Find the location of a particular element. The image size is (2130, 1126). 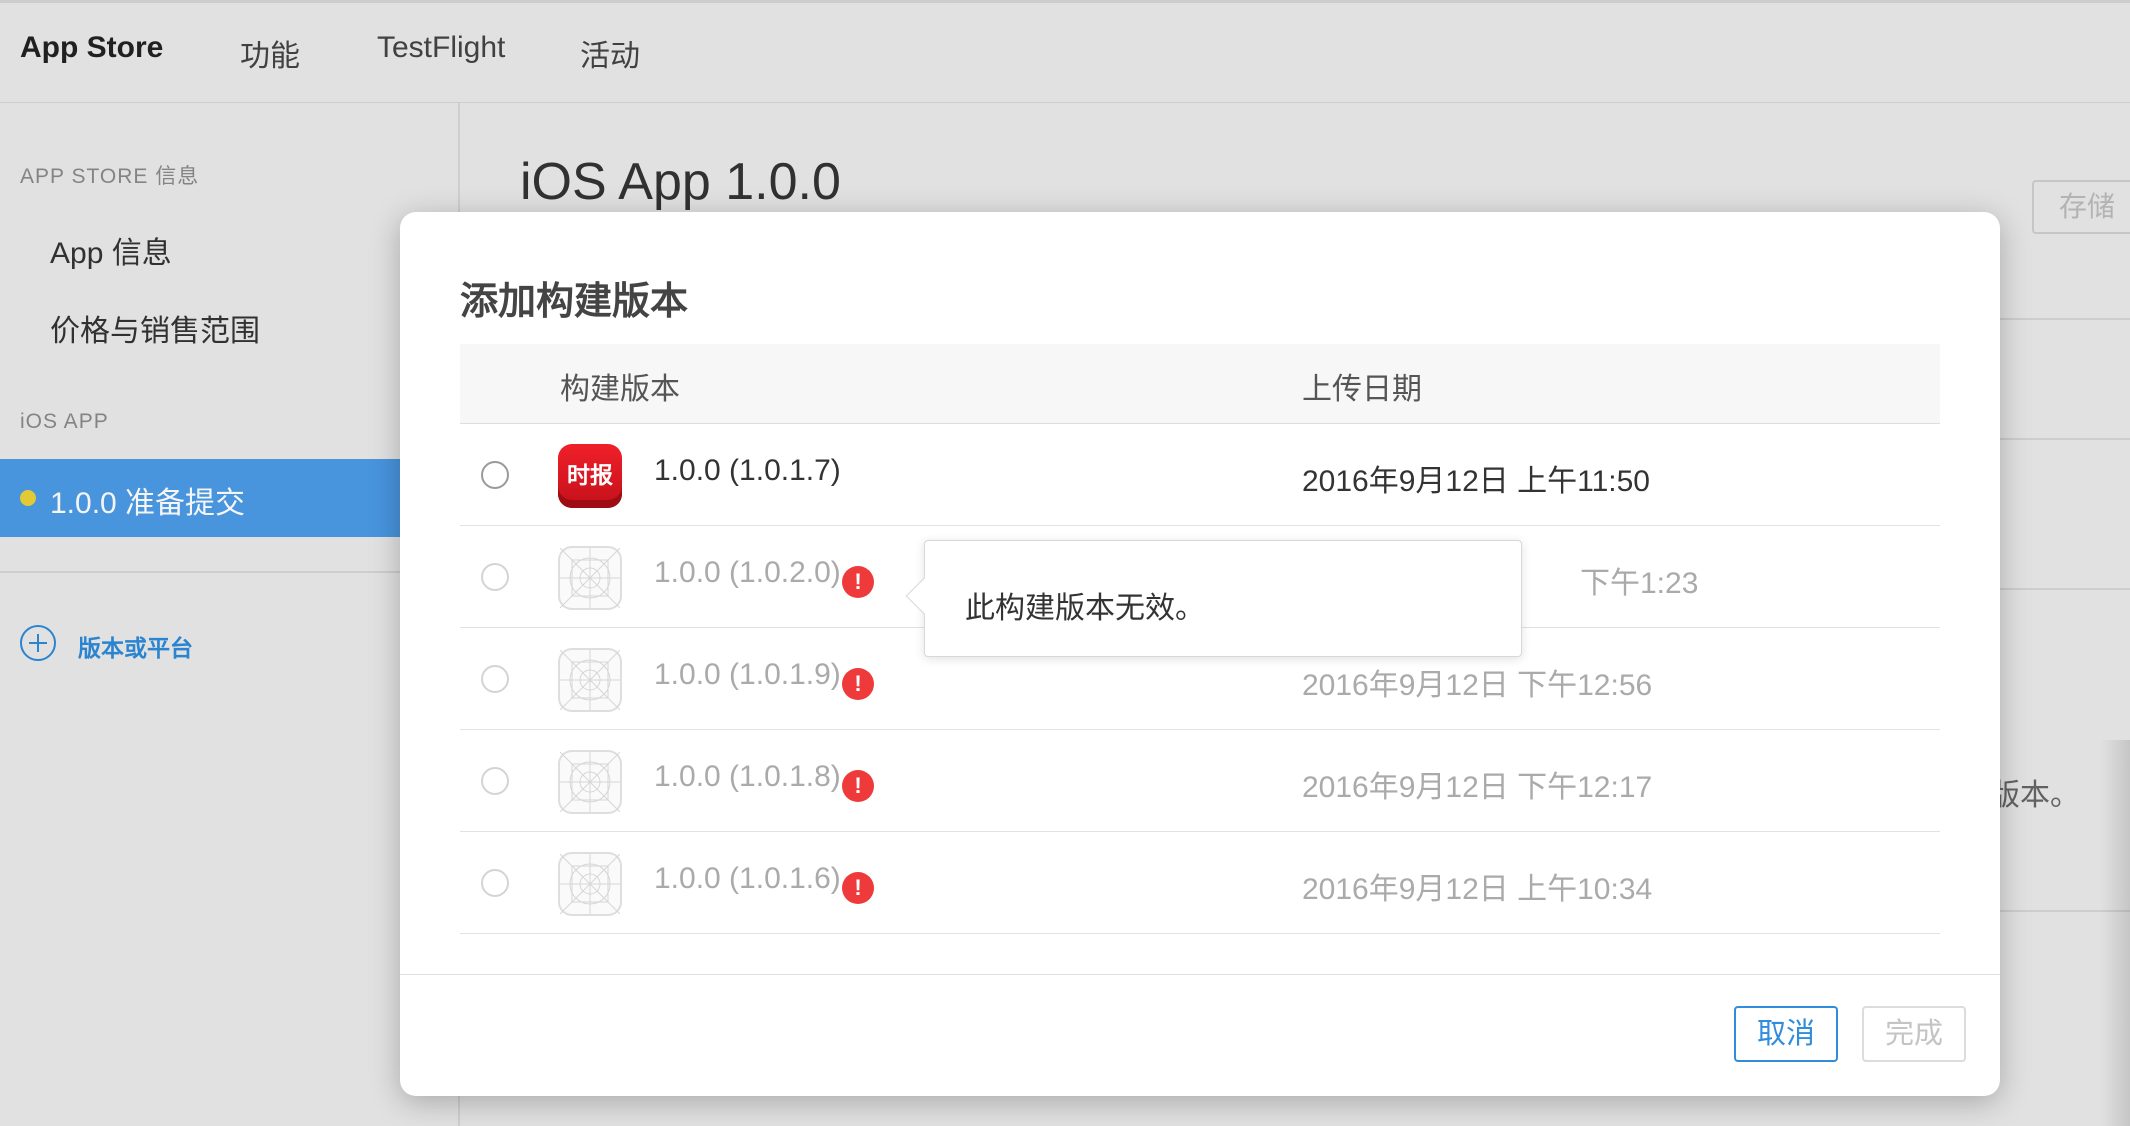

table-row: 1.0.0 (1.0.1.8) ! 2016年9月12日 下午12:17 is located at coordinates (1200, 781).